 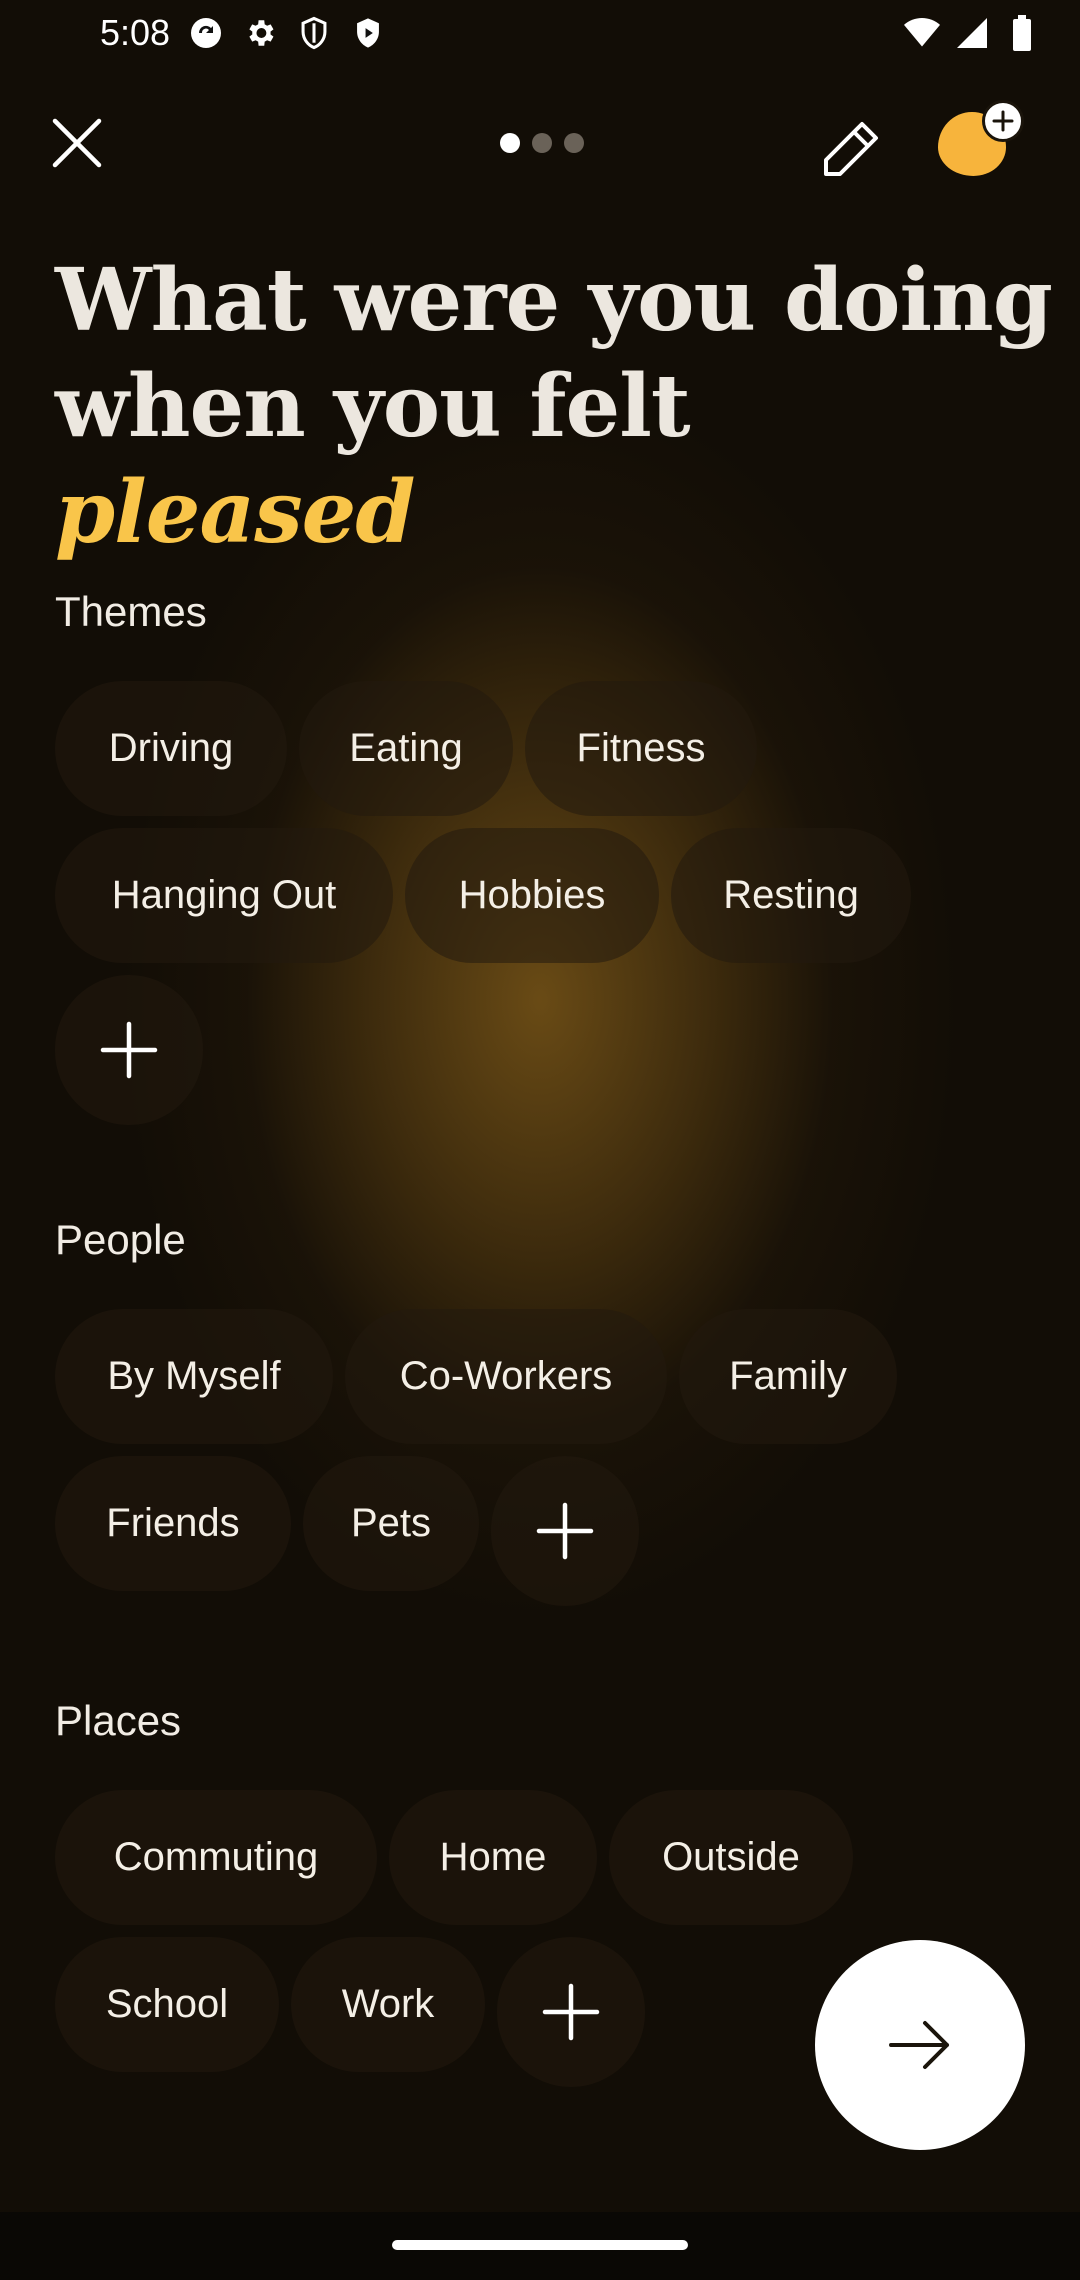 What do you see at coordinates (173, 1523) in the screenshot?
I see `chip-friends: Friends` at bounding box center [173, 1523].